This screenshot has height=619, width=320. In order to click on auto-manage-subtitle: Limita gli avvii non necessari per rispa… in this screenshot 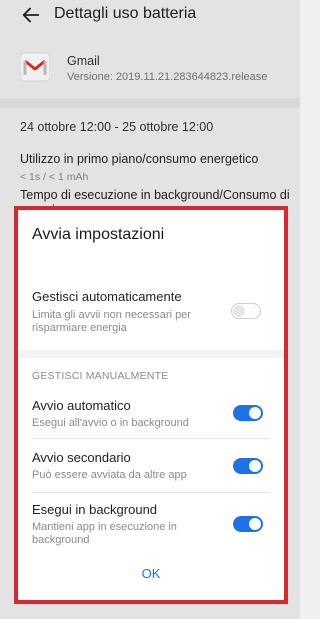, I will do `click(111, 321)`.